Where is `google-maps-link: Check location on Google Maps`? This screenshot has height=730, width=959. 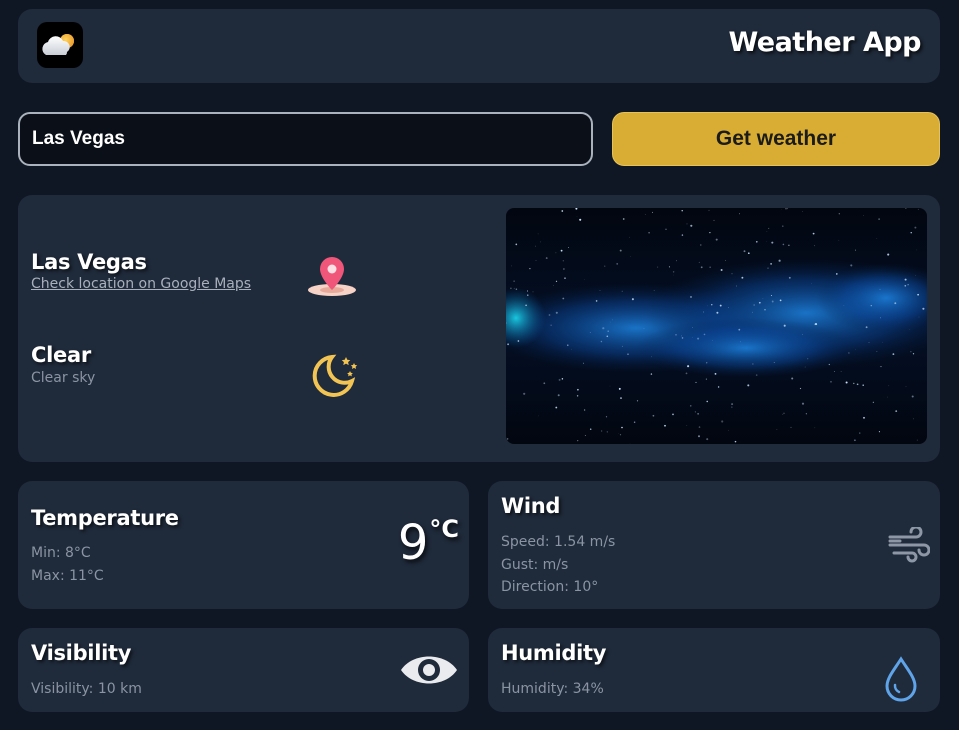
google-maps-link: Check location on Google Maps is located at coordinates (141, 284).